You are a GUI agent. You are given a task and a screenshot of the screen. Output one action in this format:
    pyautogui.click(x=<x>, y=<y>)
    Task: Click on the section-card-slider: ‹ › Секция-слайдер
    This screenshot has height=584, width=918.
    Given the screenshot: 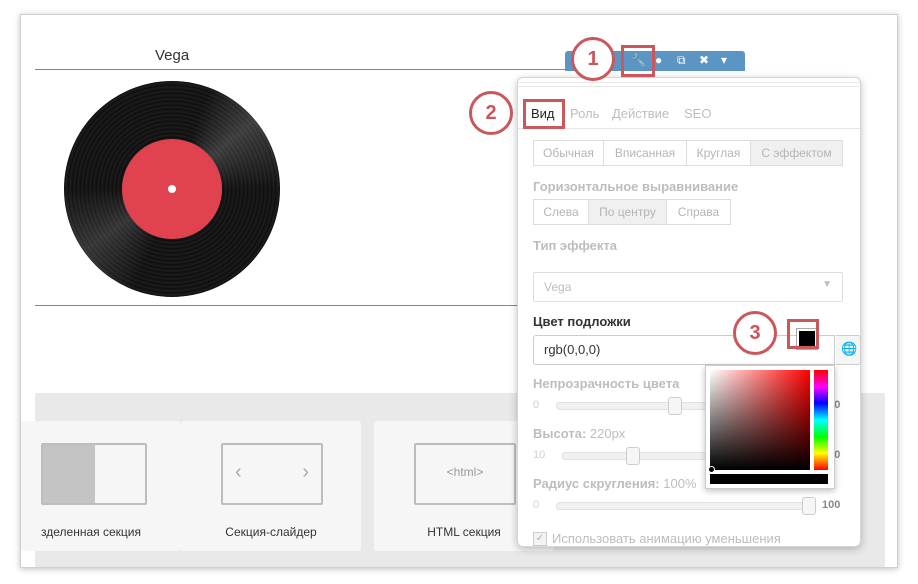 What is the action you would take?
    pyautogui.click(x=271, y=486)
    